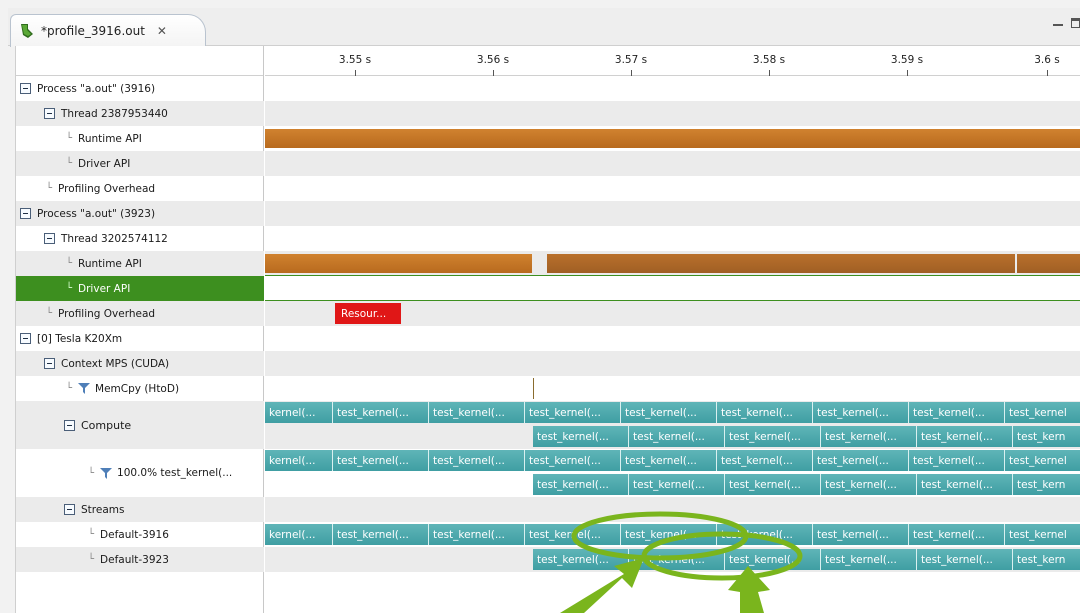  Describe the element at coordinates (769, 60) in the screenshot. I see `ruler-tick-label: 3.58 s` at that location.